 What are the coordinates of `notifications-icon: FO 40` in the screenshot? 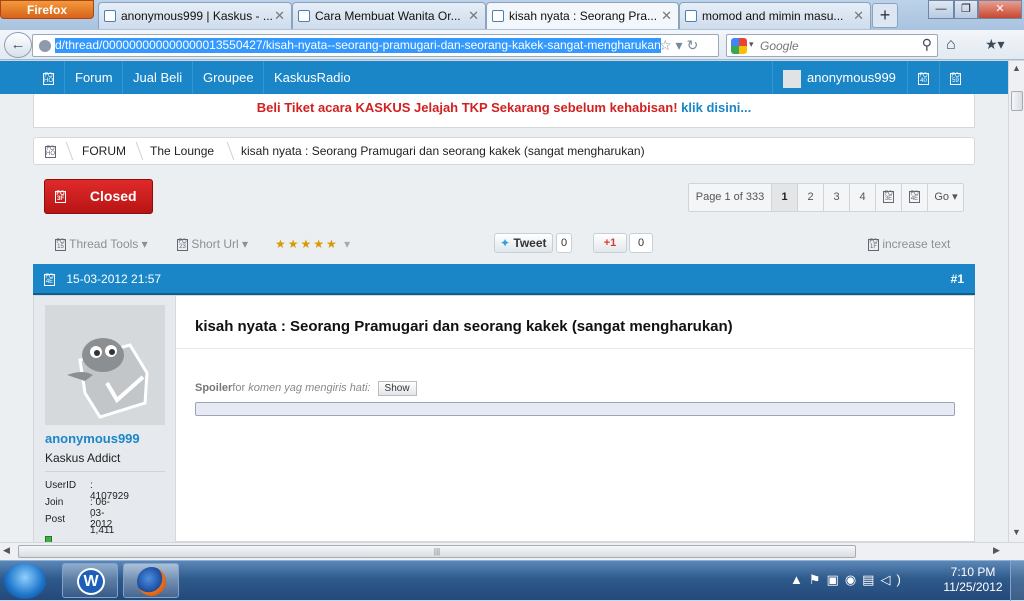 It's located at (923, 77).